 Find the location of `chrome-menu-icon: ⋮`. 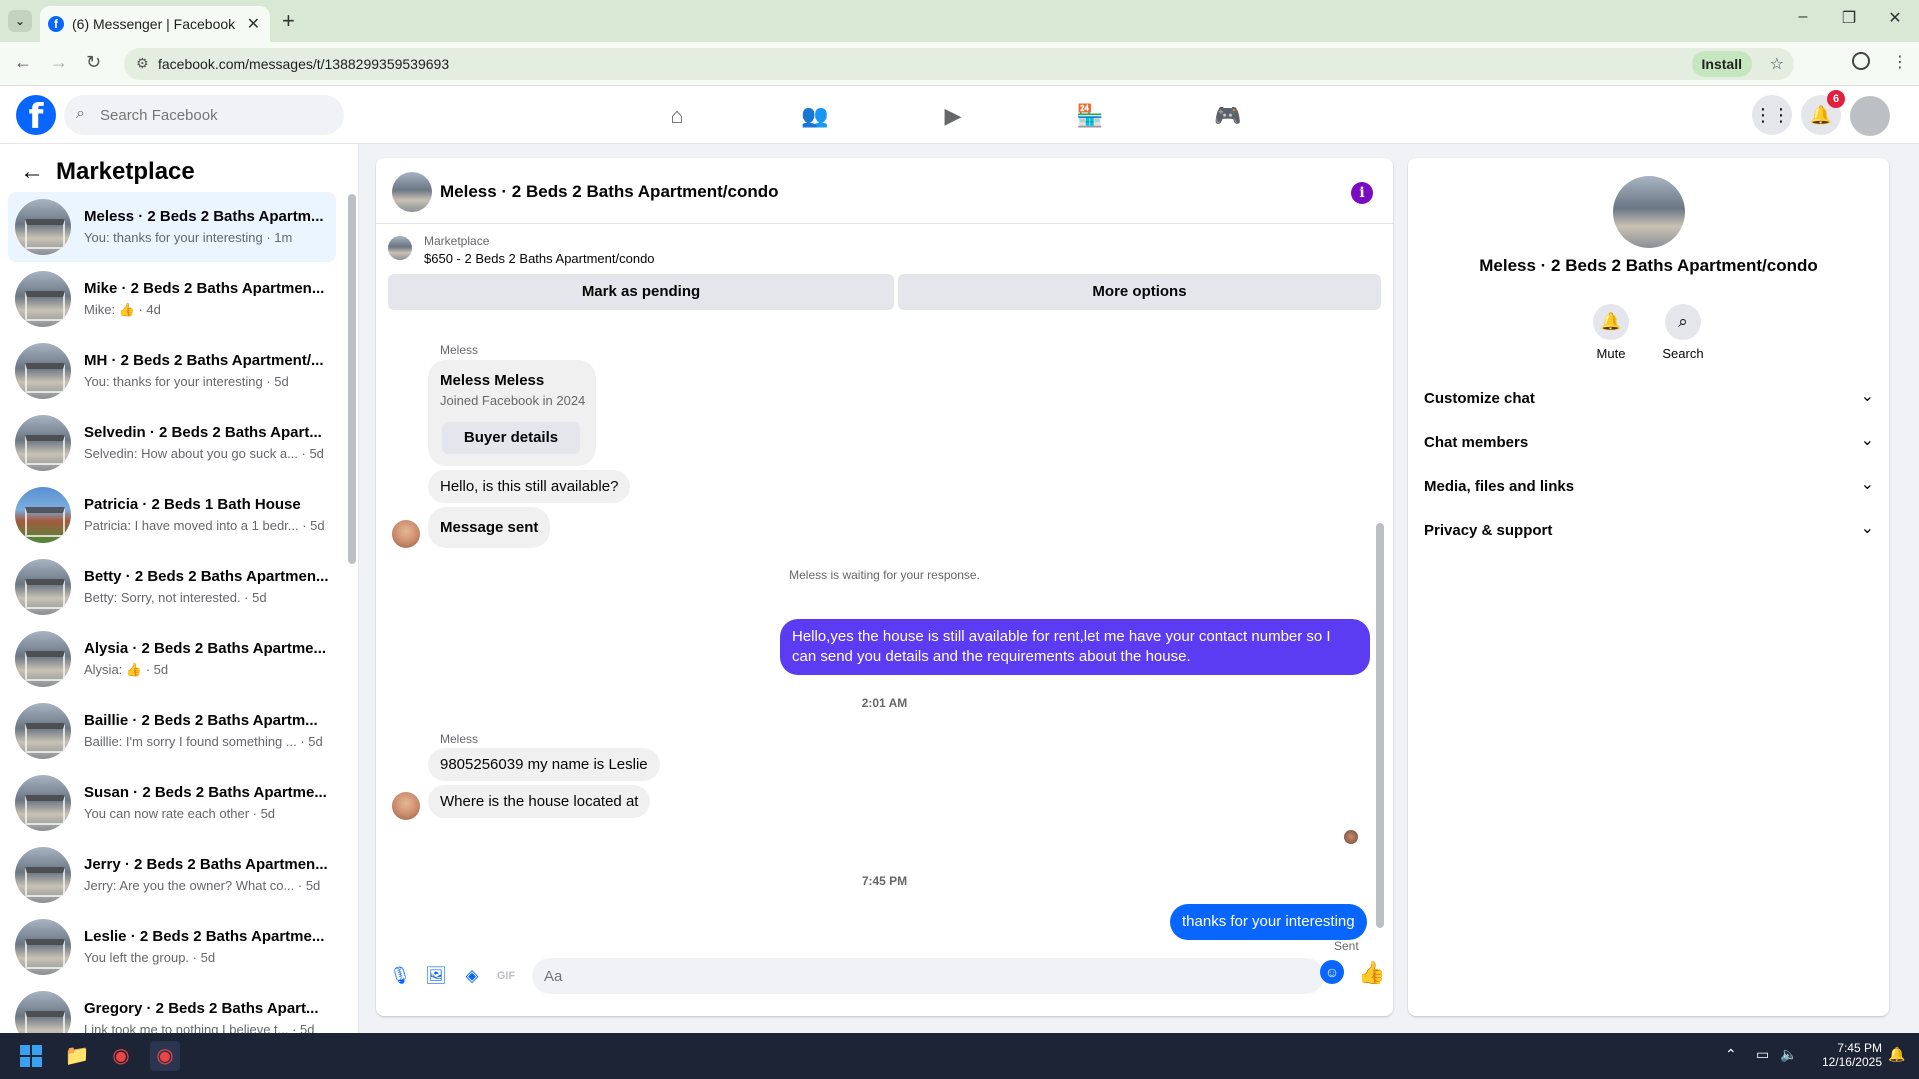

chrome-menu-icon: ⋮ is located at coordinates (1900, 62).